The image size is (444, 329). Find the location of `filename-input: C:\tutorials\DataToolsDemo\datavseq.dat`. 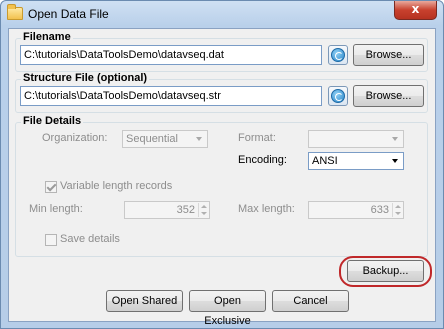

filename-input: C:\tutorials\DataToolsDemo\datavseq.dat is located at coordinates (171, 55).